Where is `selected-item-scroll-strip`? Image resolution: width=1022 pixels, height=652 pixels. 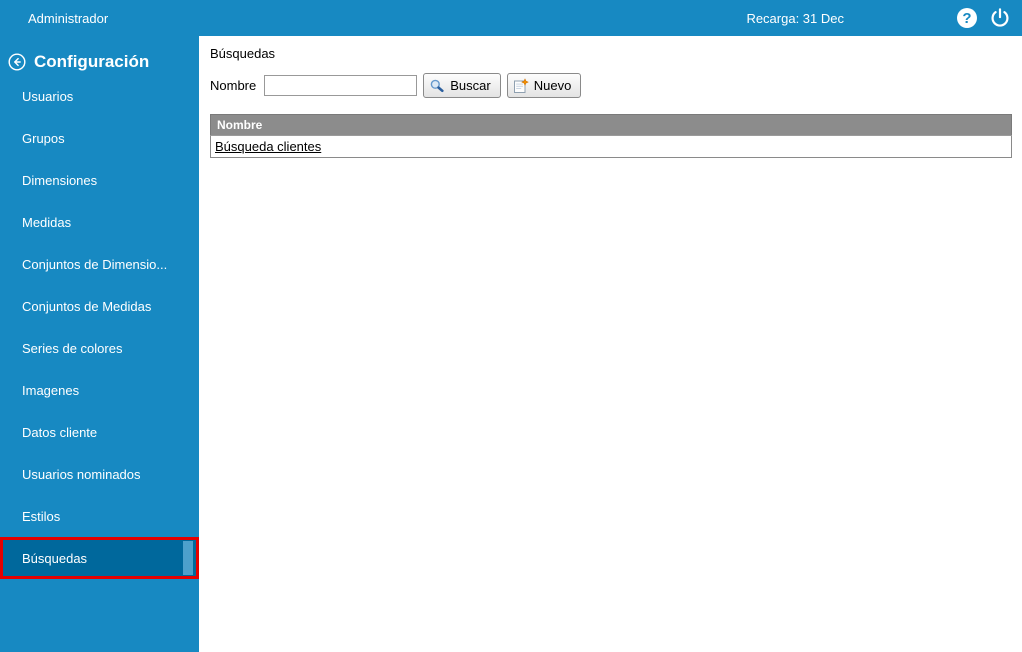
selected-item-scroll-strip is located at coordinates (188, 558).